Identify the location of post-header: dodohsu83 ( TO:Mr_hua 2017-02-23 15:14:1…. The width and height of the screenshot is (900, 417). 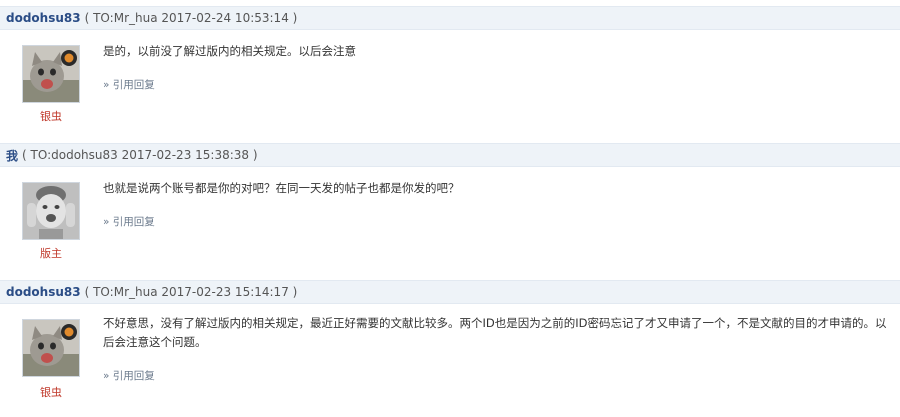
(450, 292).